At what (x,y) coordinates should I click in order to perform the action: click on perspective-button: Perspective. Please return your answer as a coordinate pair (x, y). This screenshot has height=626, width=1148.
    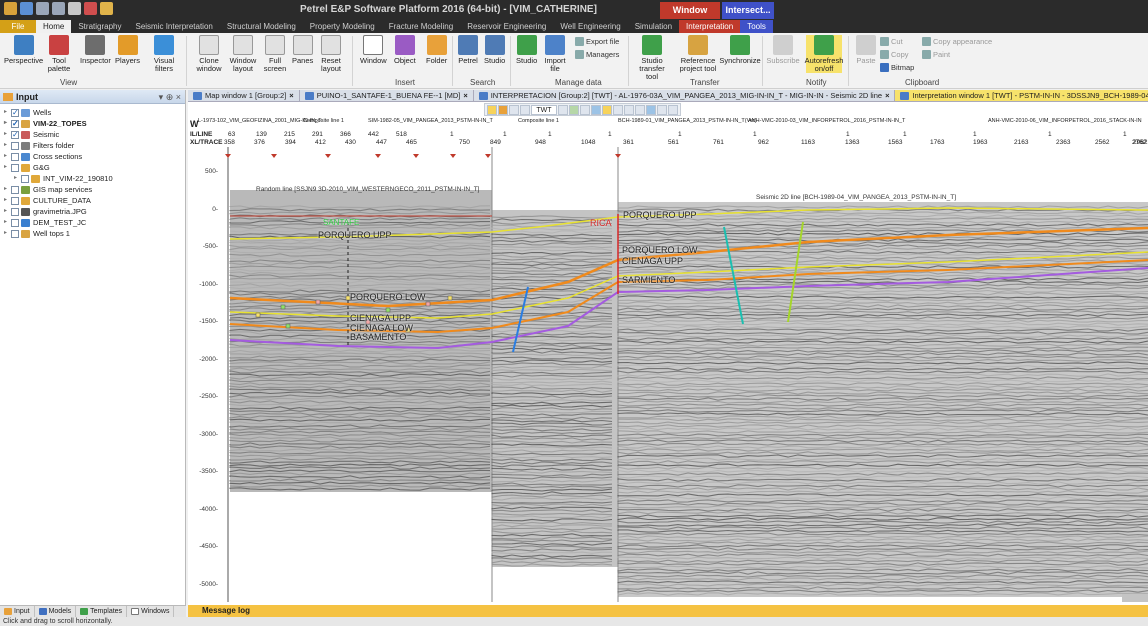
    Looking at the image, I should click on (23, 50).